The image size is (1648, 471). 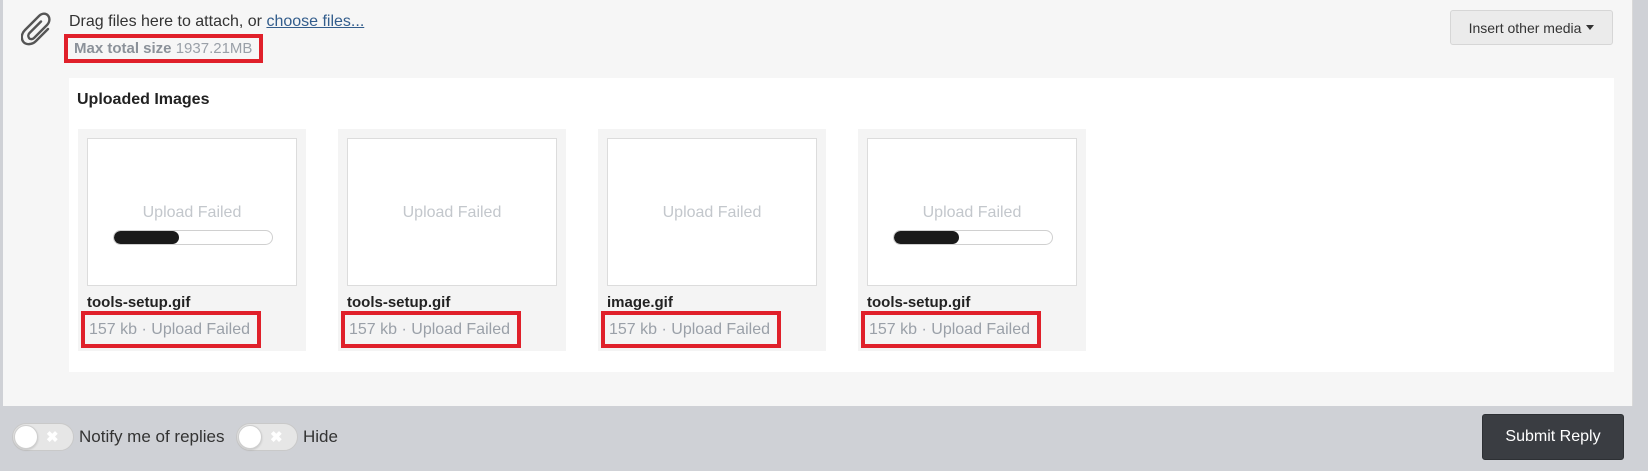 I want to click on max-size-value: 1937.21MB, so click(x=214, y=48).